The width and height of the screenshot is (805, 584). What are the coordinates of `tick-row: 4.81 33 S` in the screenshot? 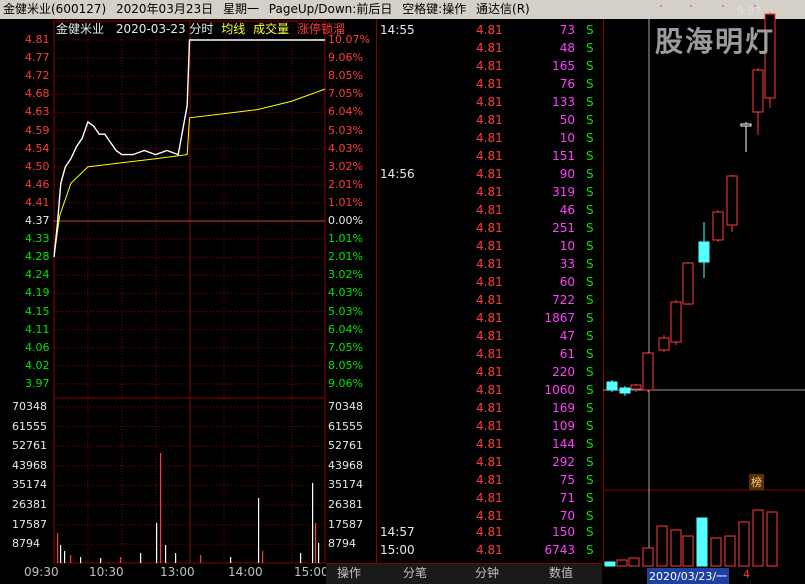 It's located at (489, 264).